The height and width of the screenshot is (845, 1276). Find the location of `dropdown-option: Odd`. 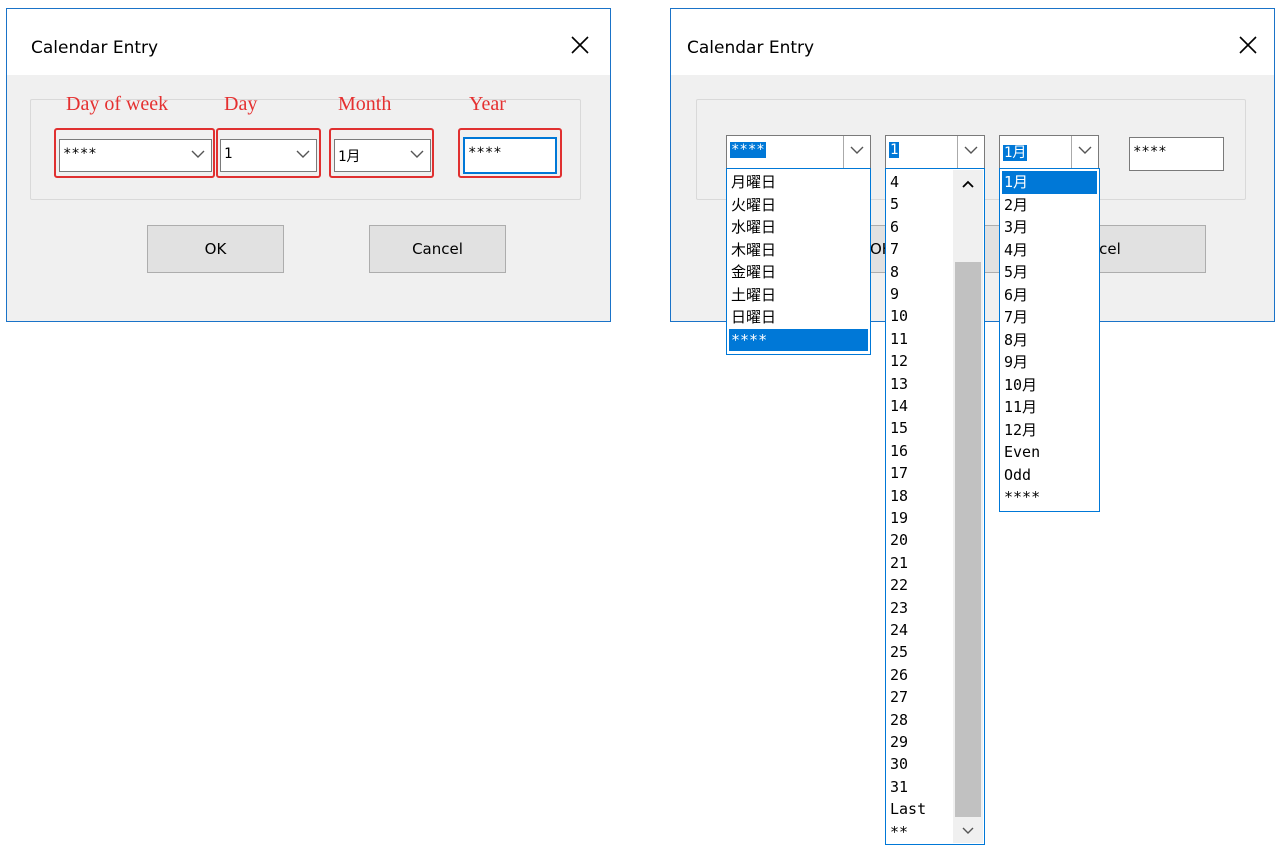

dropdown-option: Odd is located at coordinates (1049, 475).